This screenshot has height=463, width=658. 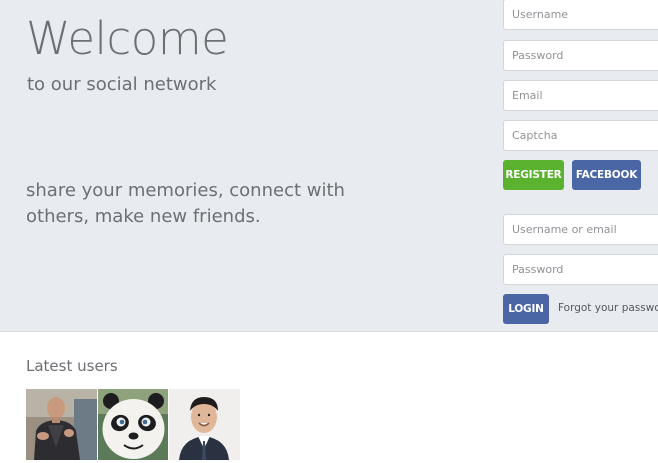 What do you see at coordinates (580, 229) in the screenshot?
I see `login-username-input` at bounding box center [580, 229].